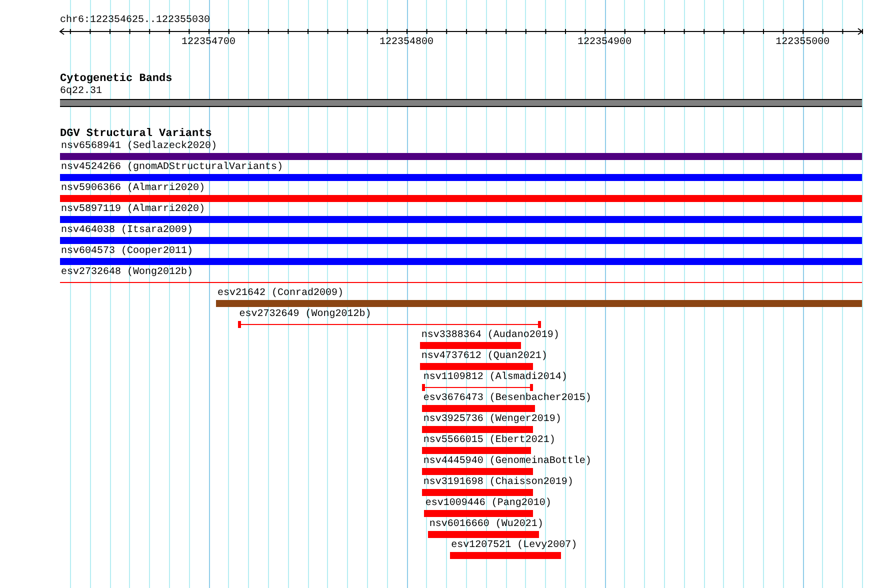  Describe the element at coordinates (507, 462) in the screenshot. I see `variant-label: nsv4445940 (GenomeinaBottle)` at that location.